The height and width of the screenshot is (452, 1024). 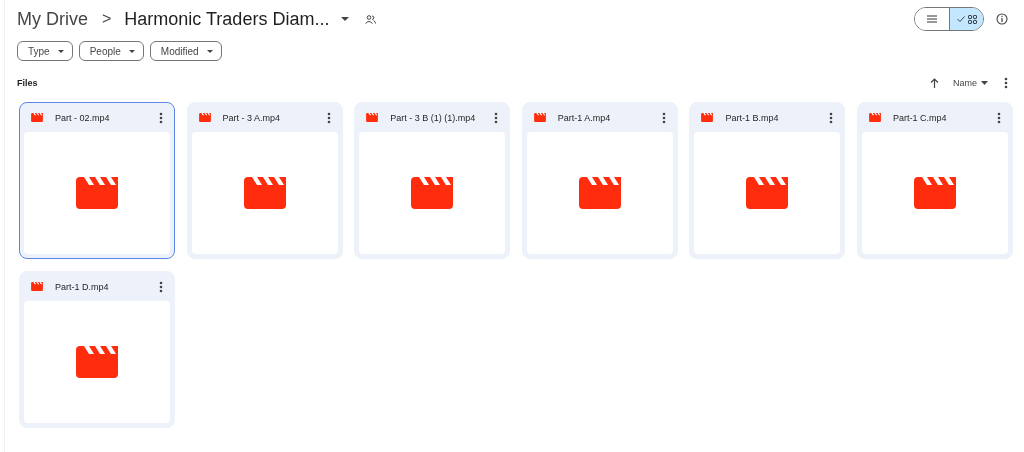 I want to click on grid-icon, so click(x=972, y=19).